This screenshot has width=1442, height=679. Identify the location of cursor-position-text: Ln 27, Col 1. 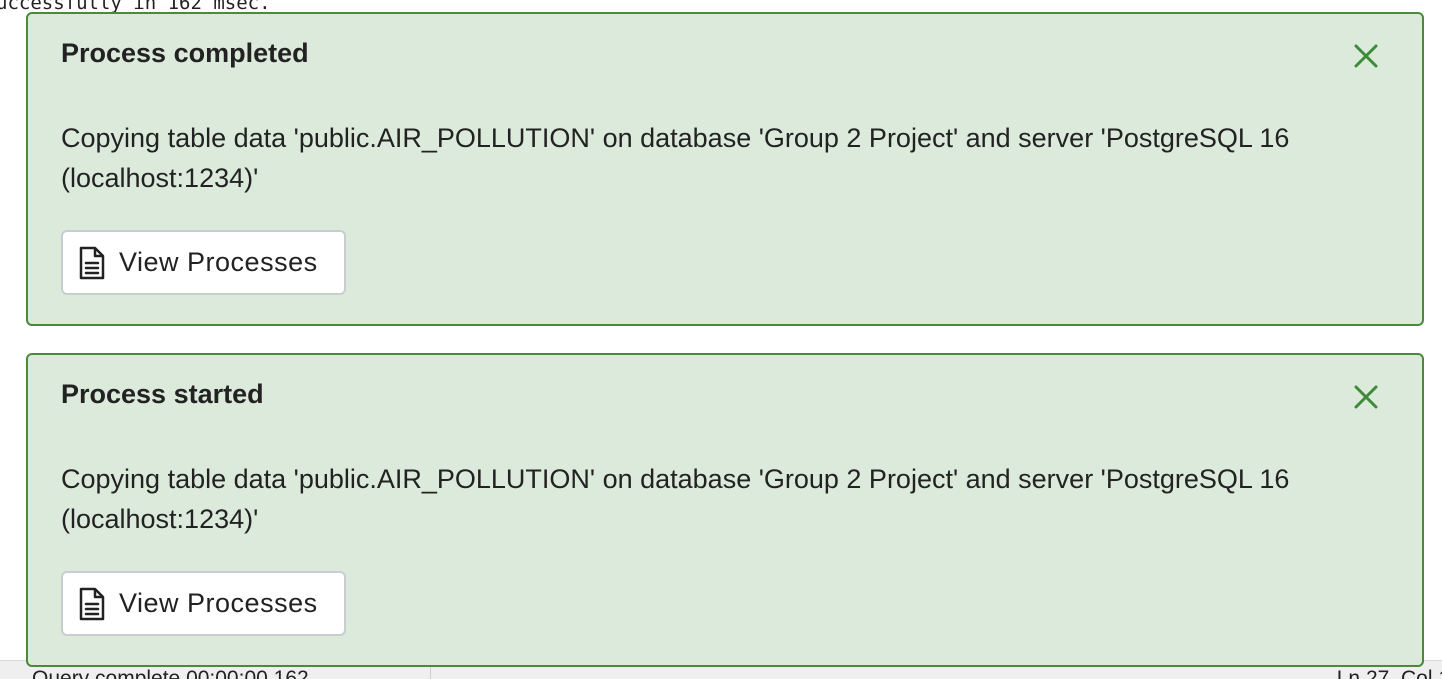
(1389, 673).